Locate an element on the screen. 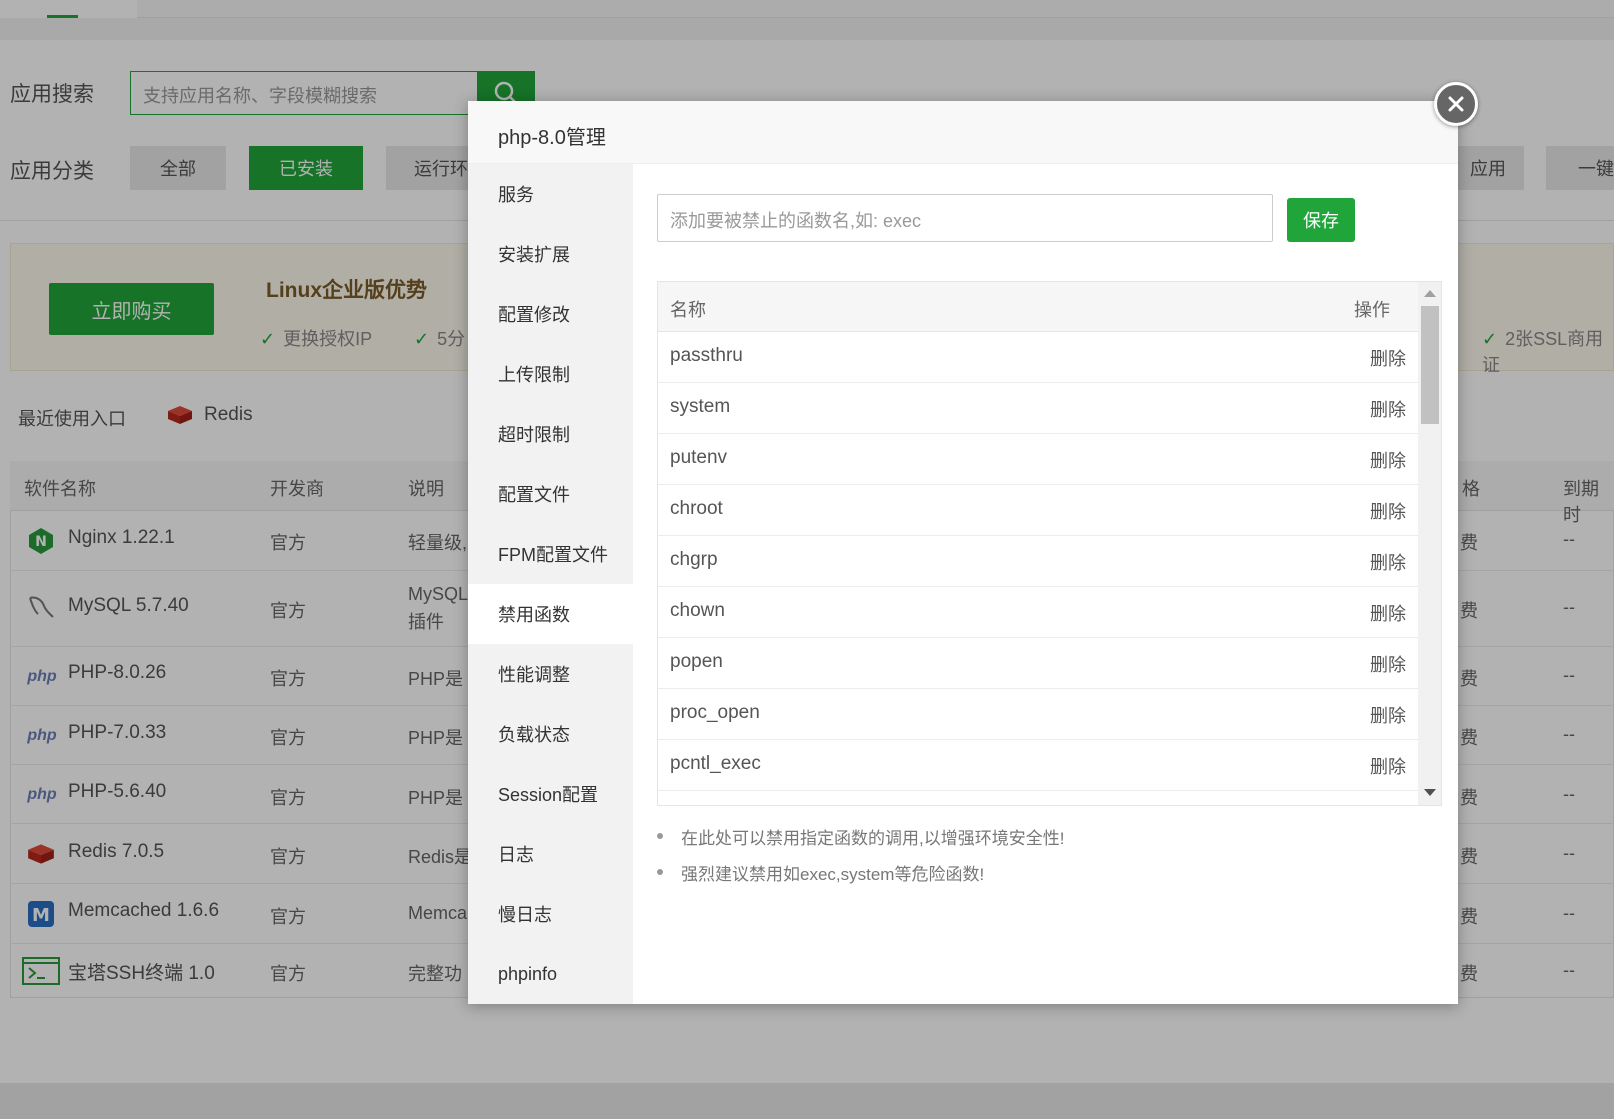  nav-item-disabled-functions: 禁用函数 is located at coordinates (550, 614).